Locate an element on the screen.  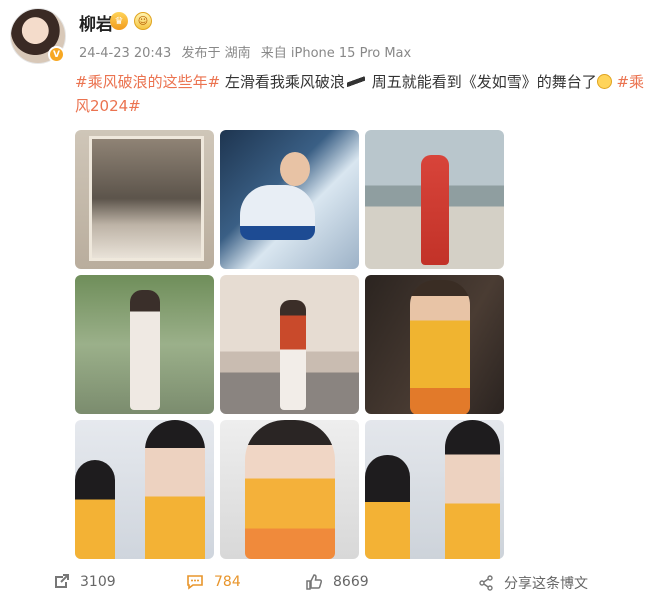
like-button: 8669 is located at coordinates (337, 582).